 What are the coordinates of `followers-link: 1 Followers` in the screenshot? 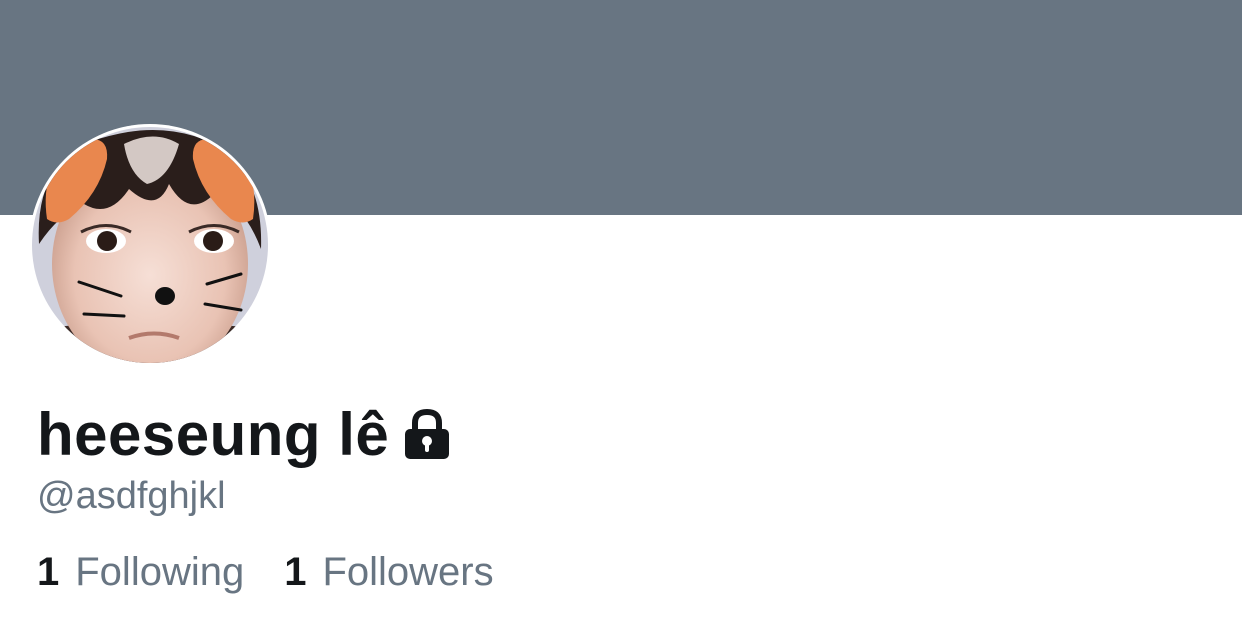 It's located at (388, 572).